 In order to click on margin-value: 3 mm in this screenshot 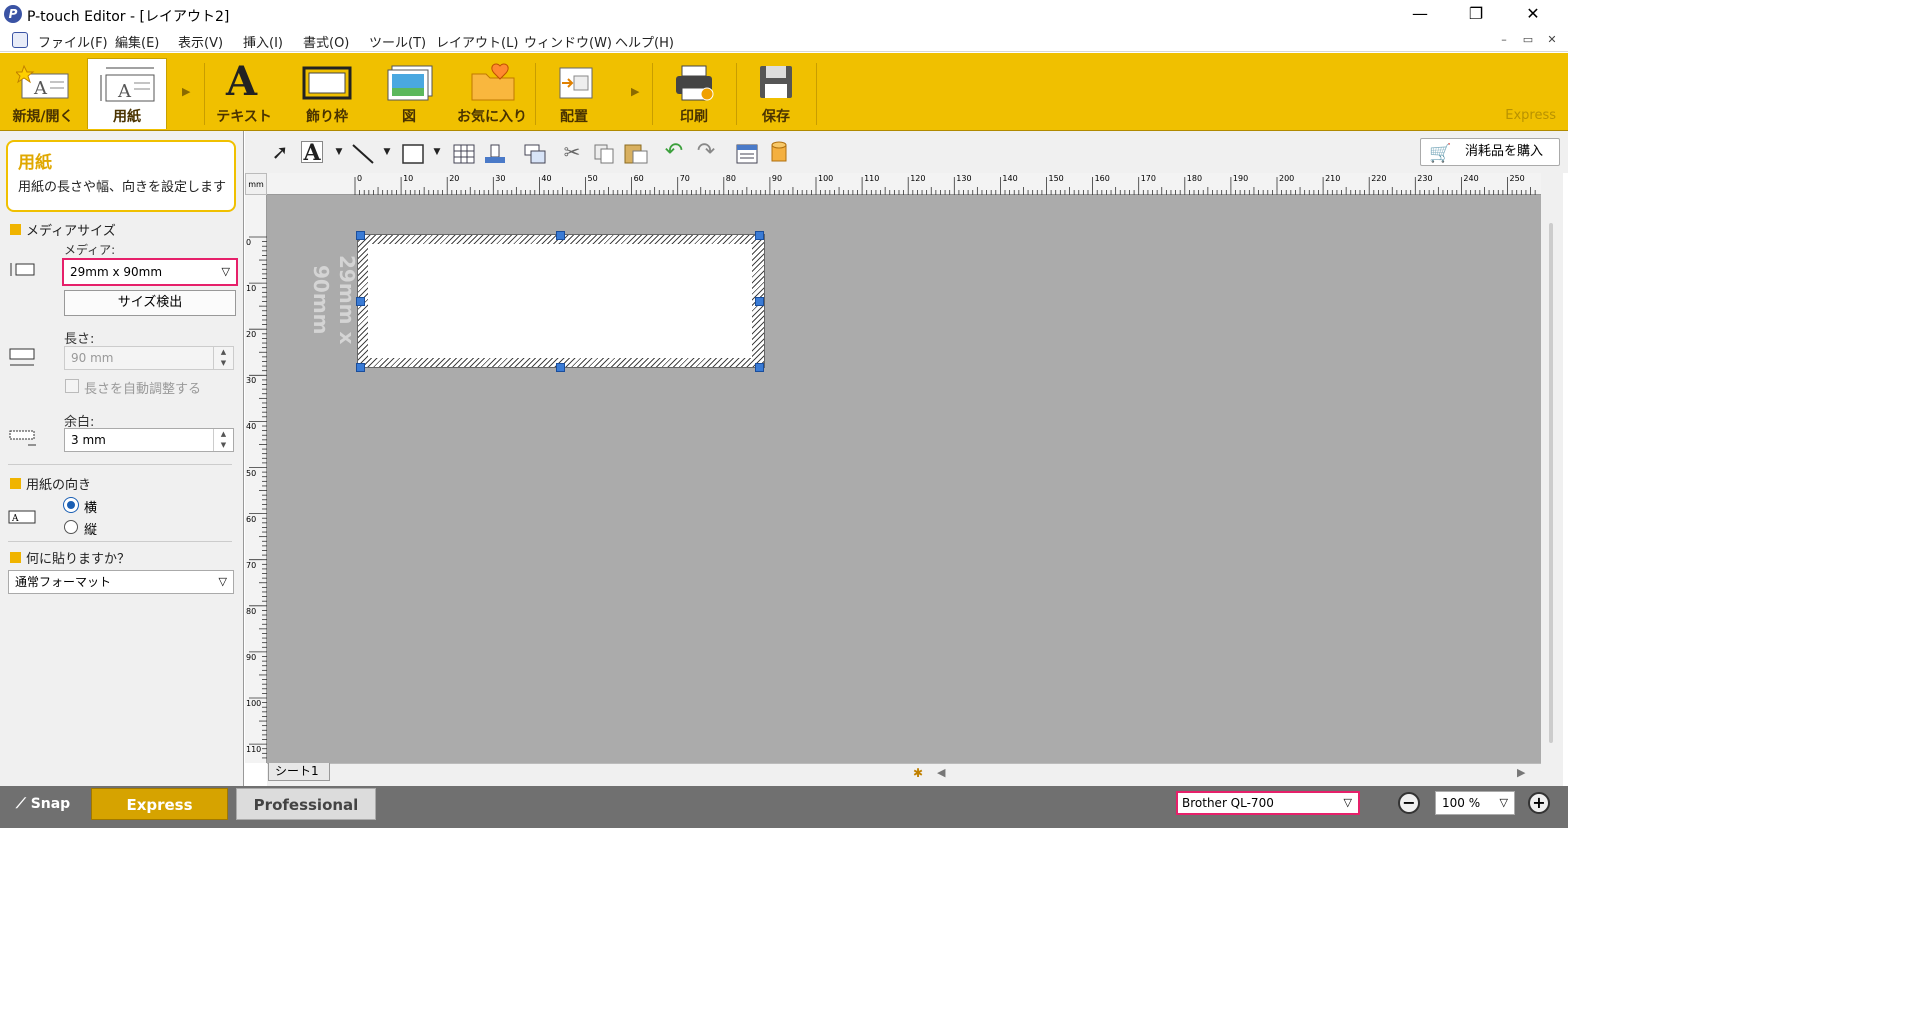, I will do `click(88, 440)`.